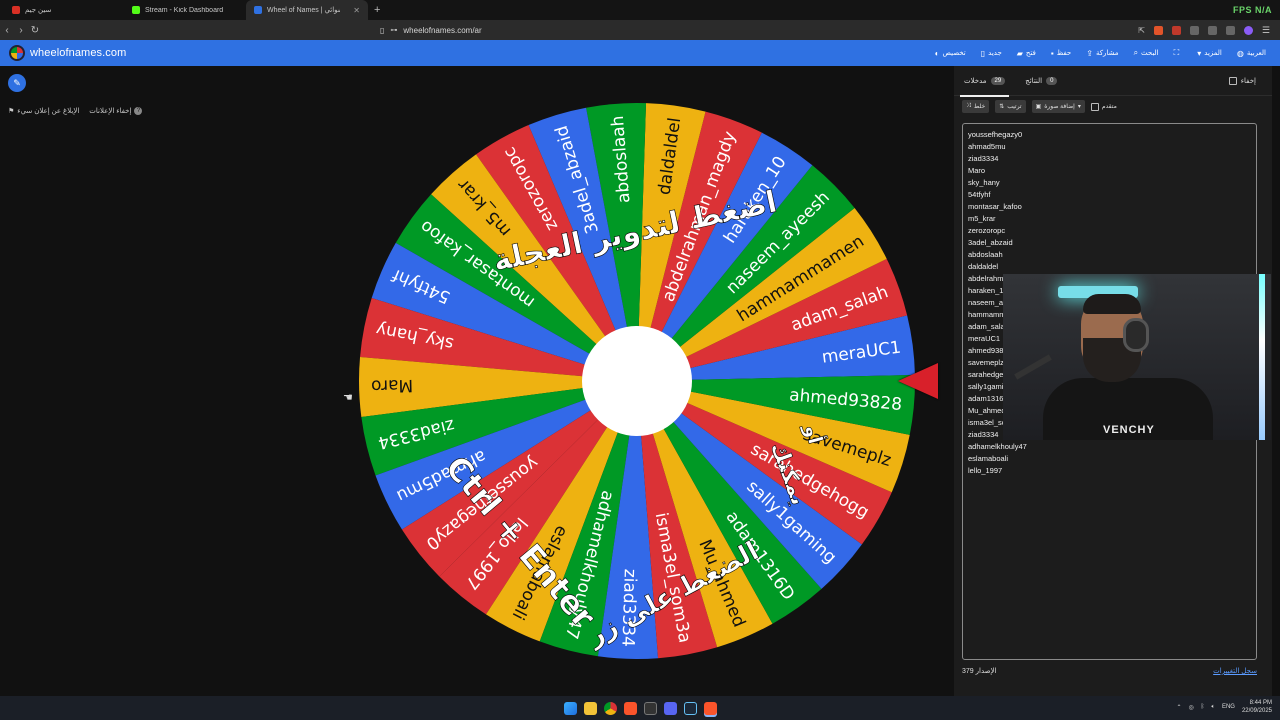  I want to click on changelog-link: سجل التغييرات, so click(1235, 671).